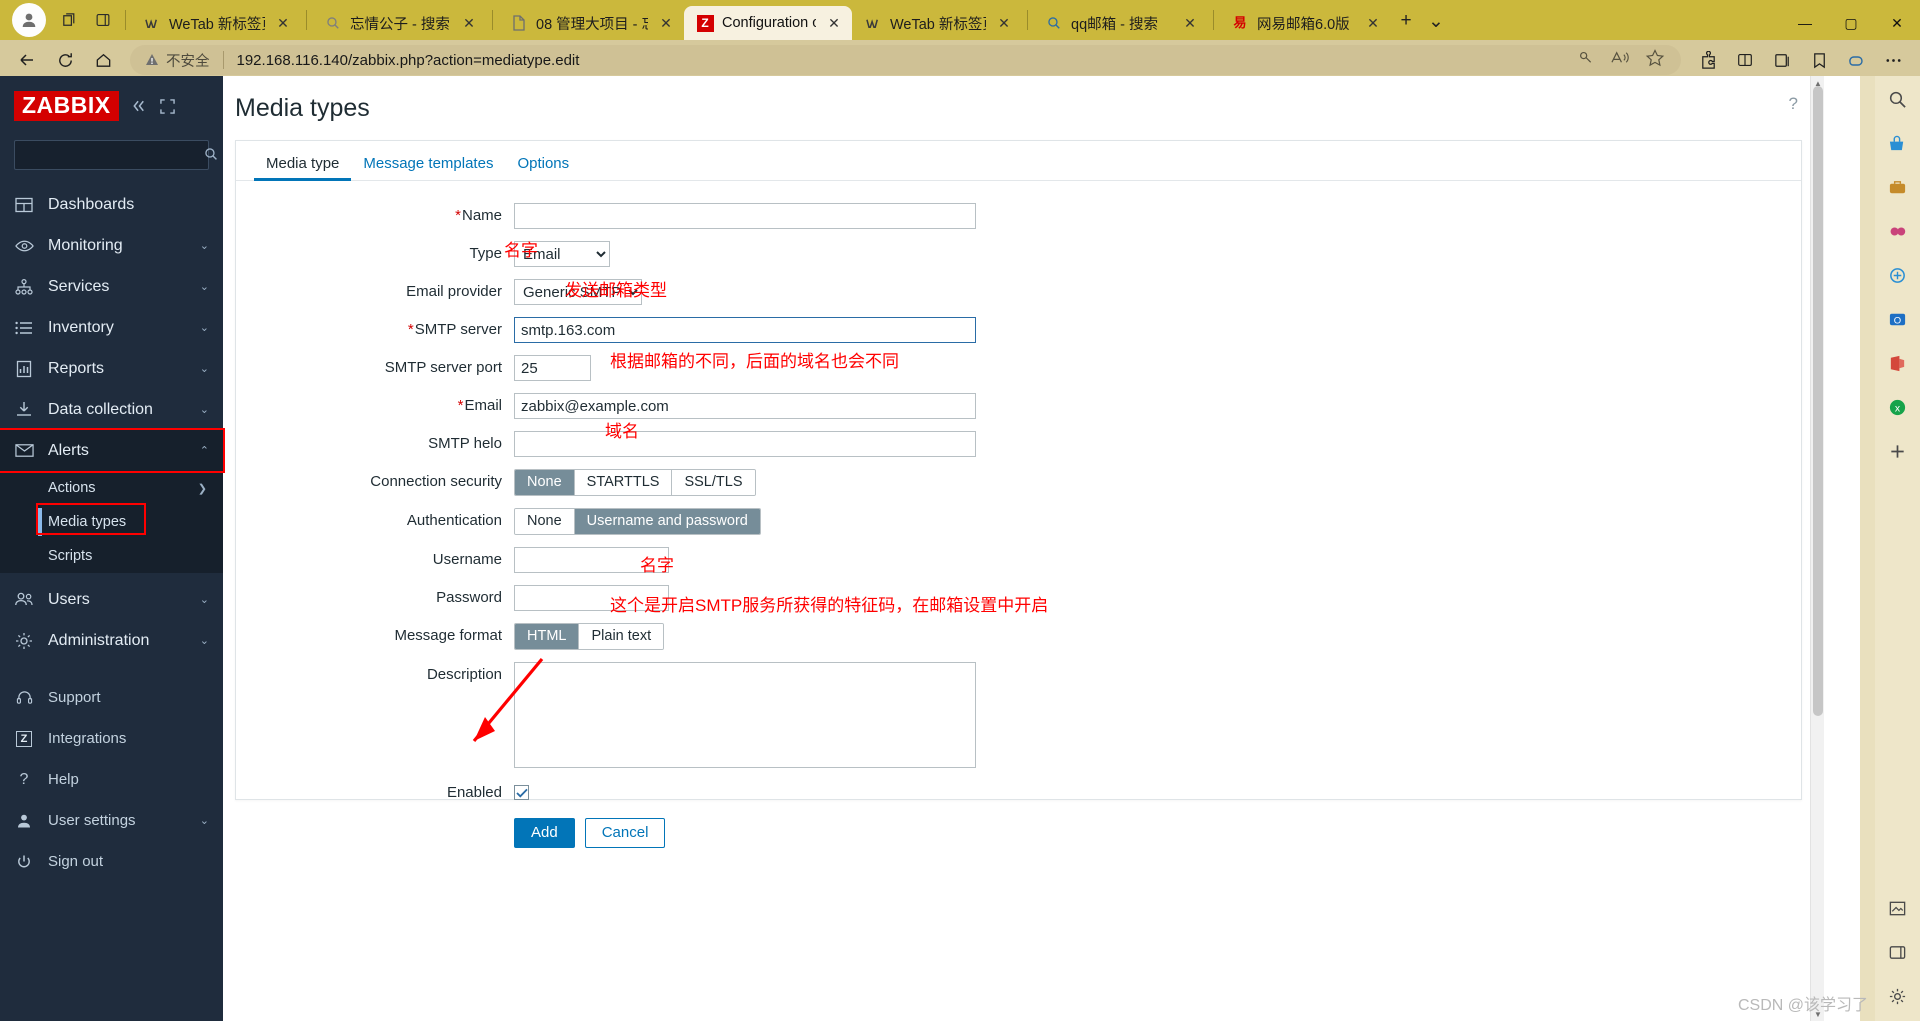 The height and width of the screenshot is (1021, 1920). Describe the element at coordinates (591, 23) in the screenshot. I see `browser-tab: 08 管理大项目 - 忘 ✕` at that location.